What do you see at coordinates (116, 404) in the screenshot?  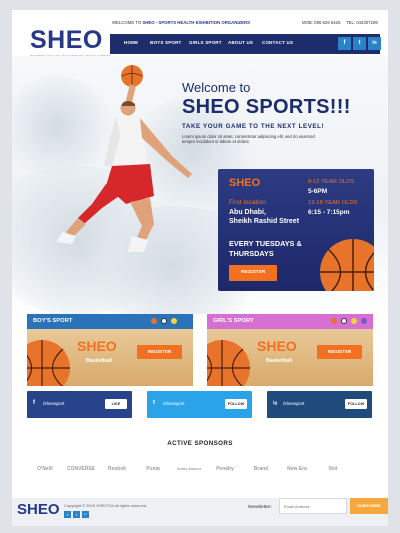 I see `facebook-like-button: LIKE` at bounding box center [116, 404].